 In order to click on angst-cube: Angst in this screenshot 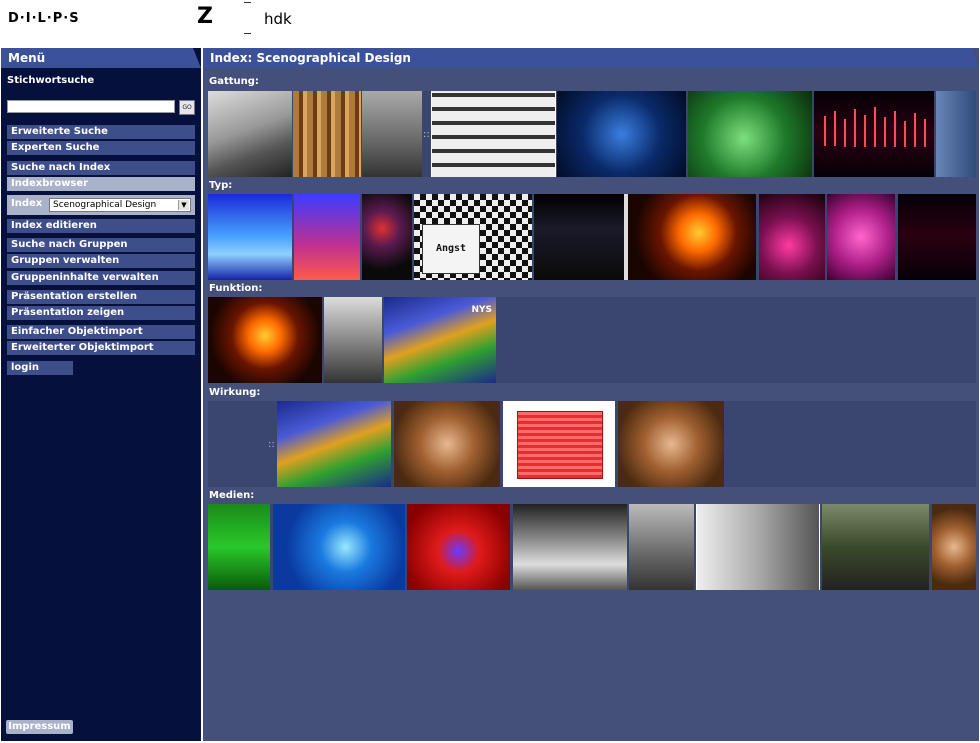, I will do `click(451, 249)`.